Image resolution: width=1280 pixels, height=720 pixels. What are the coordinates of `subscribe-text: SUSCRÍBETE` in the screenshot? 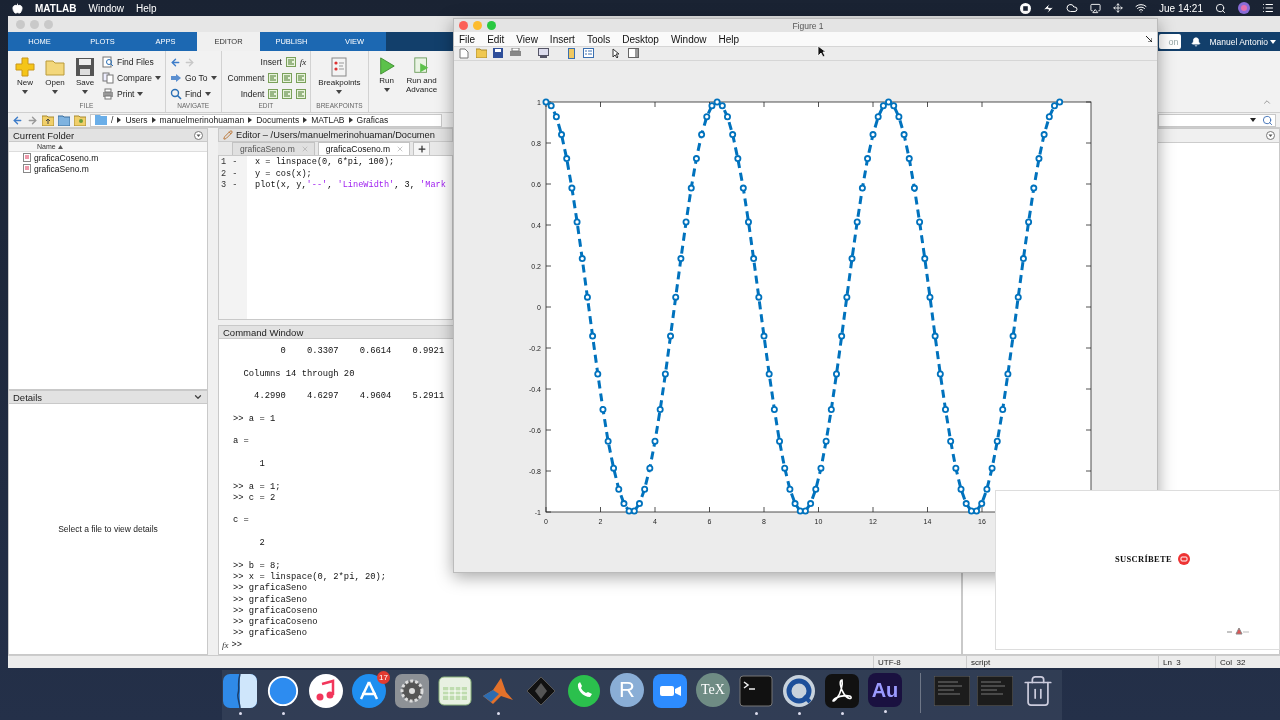 It's located at (1143, 559).